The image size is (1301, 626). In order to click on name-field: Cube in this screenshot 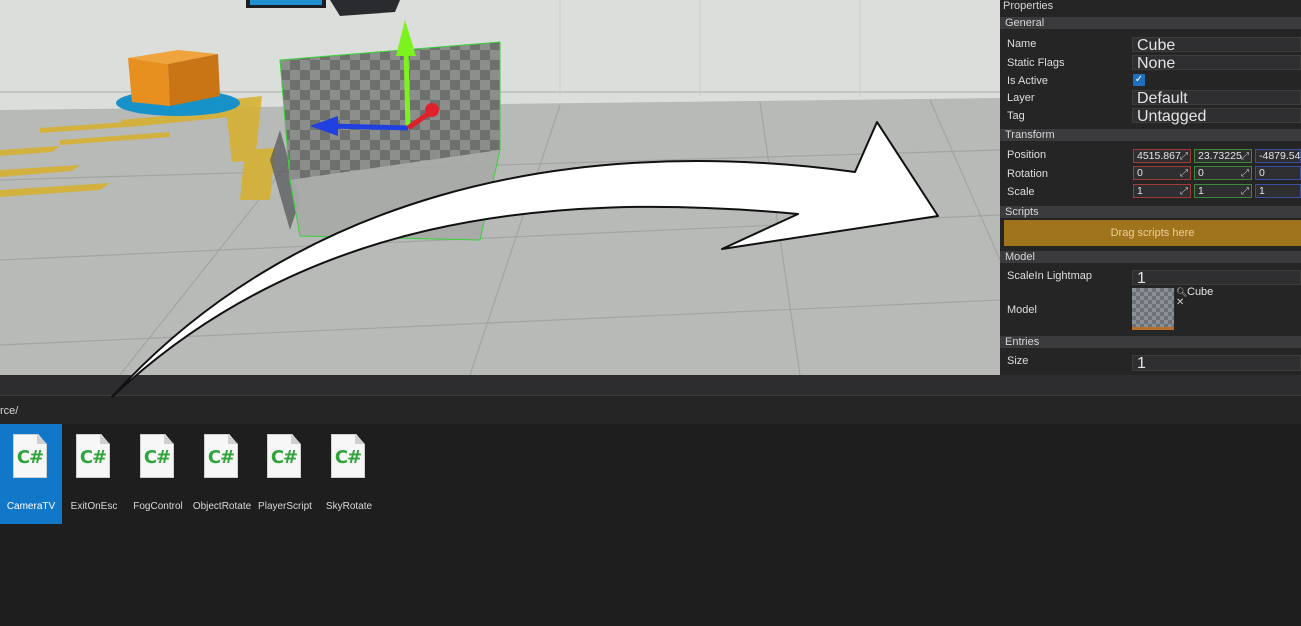, I will do `click(1216, 45)`.